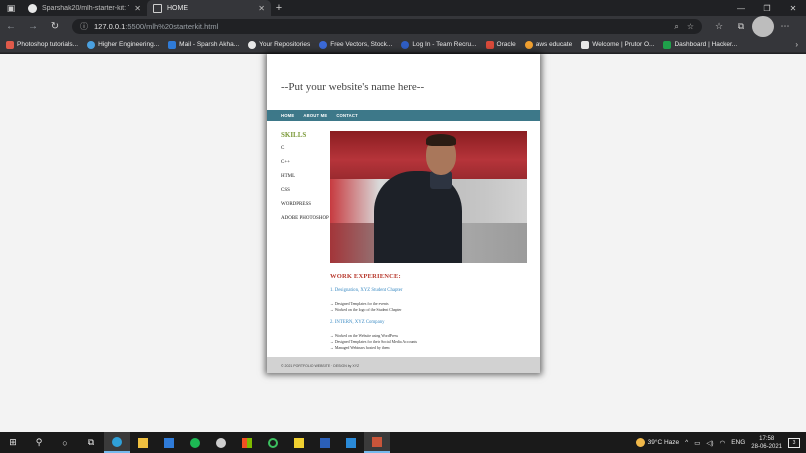  Describe the element at coordinates (738, 442) in the screenshot. I see `language-indicator: ENG` at that location.